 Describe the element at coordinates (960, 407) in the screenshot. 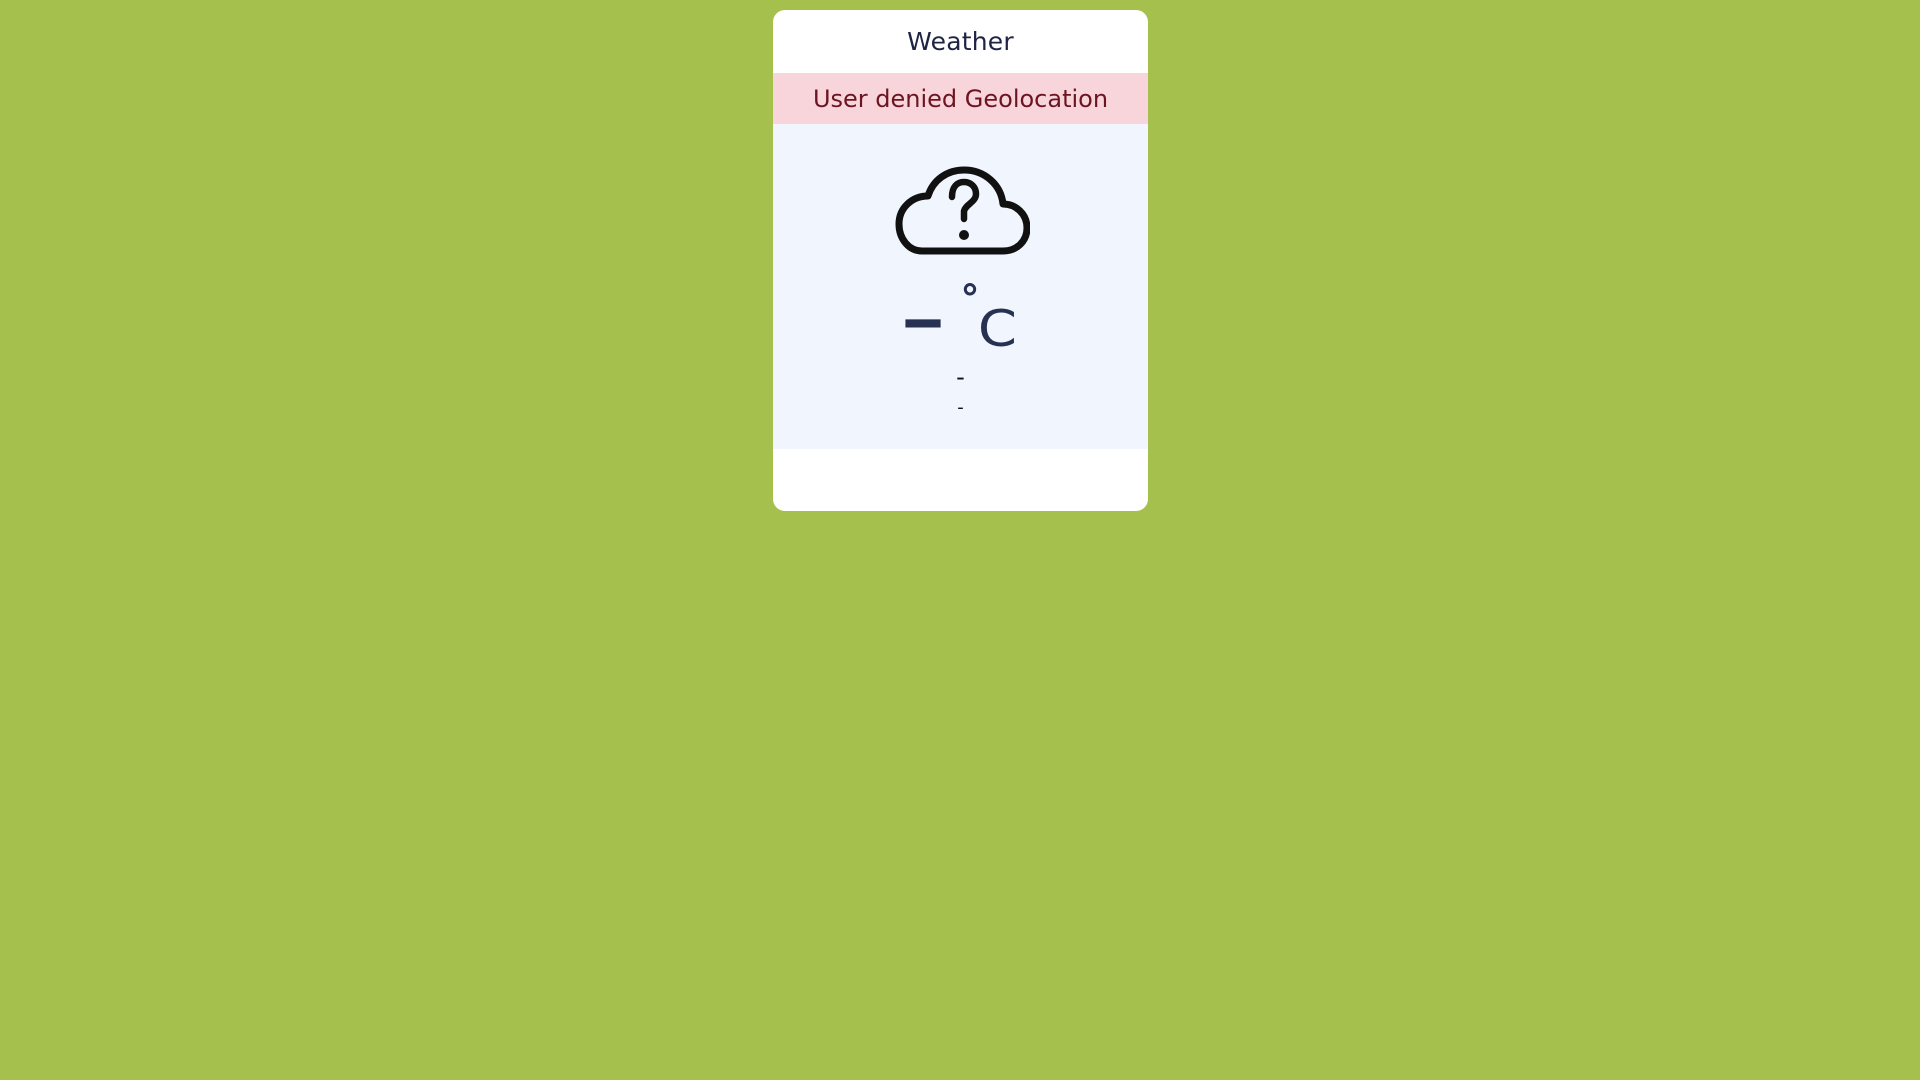

I see `weather-location: -` at that location.